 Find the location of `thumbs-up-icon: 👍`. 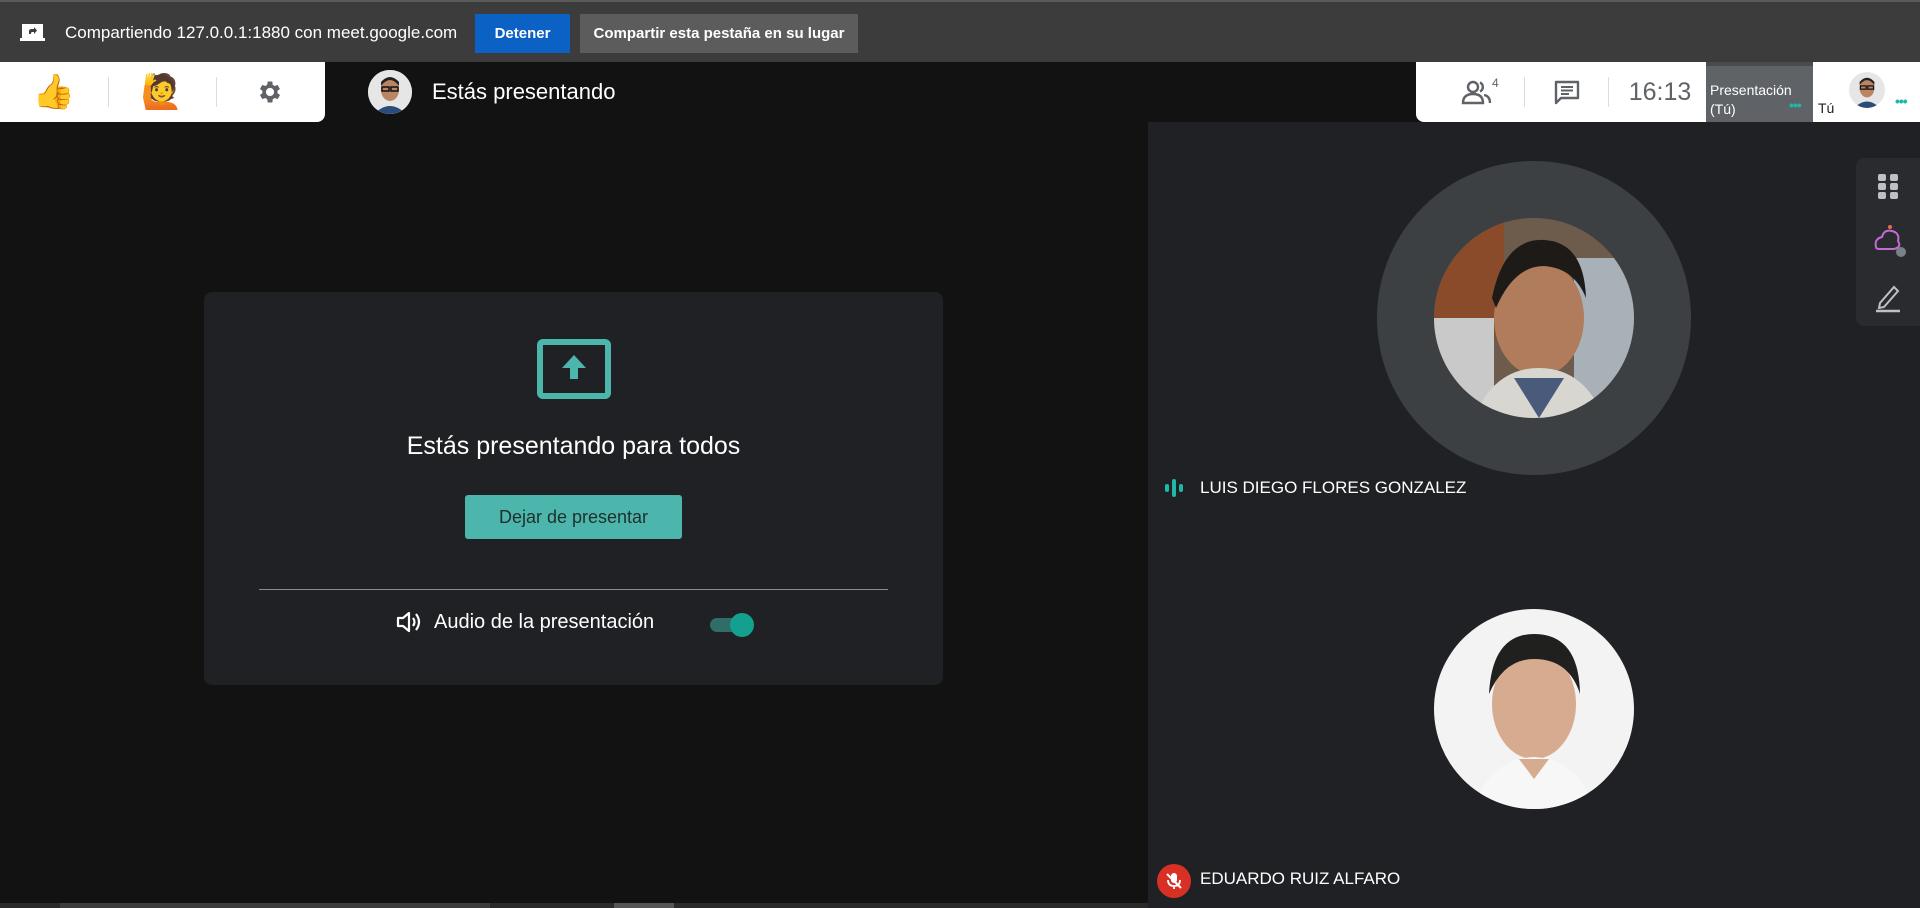

thumbs-up-icon: 👍 is located at coordinates (54, 92).